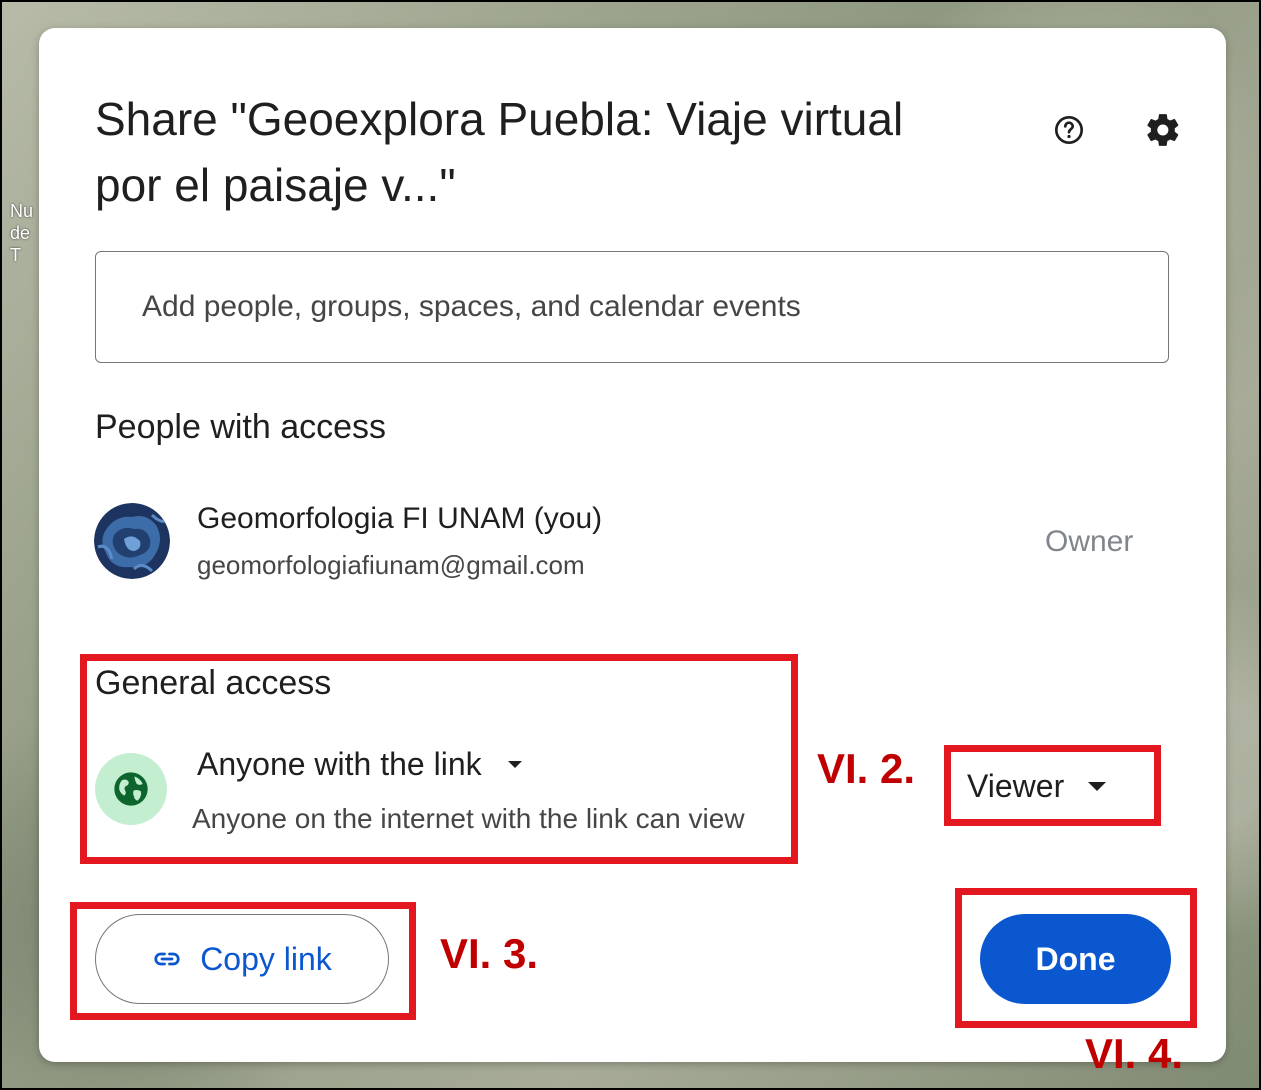  What do you see at coordinates (400, 518) in the screenshot?
I see `person-name: Geomorfologia FI UNAM (you)` at bounding box center [400, 518].